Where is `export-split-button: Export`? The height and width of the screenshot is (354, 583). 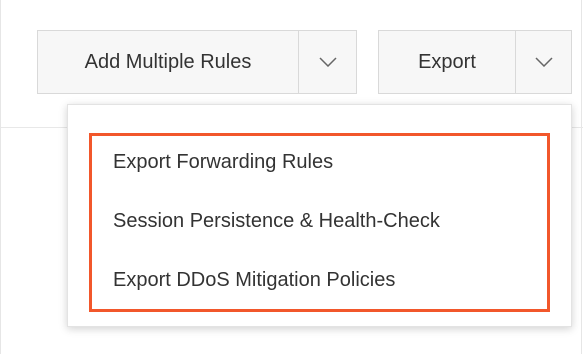
export-split-button: Export is located at coordinates (475, 62).